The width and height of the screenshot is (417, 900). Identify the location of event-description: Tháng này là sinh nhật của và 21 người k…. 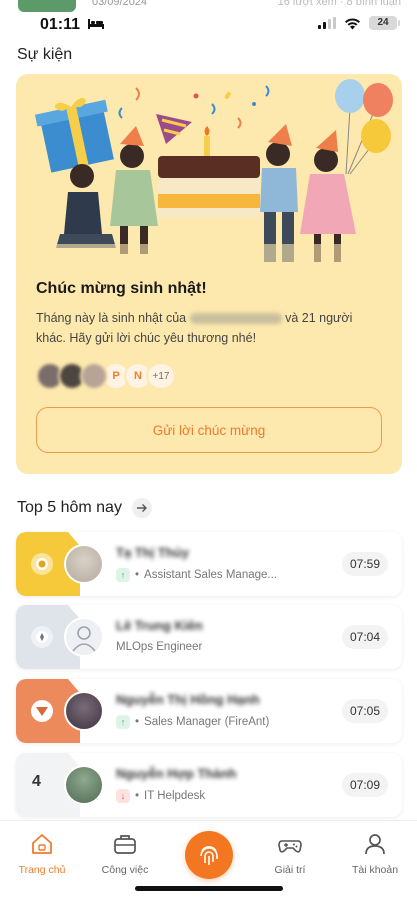
(209, 328).